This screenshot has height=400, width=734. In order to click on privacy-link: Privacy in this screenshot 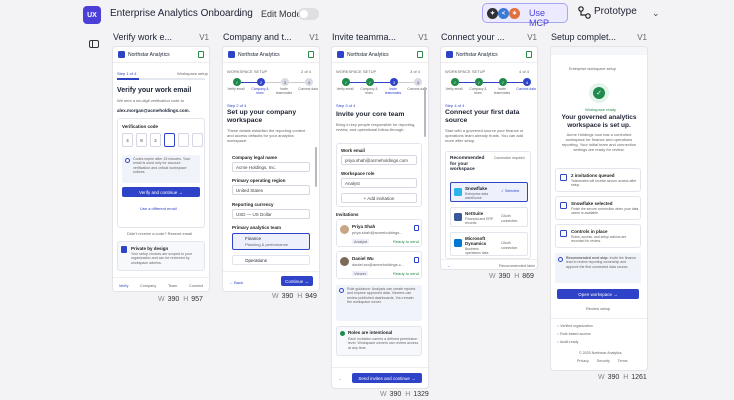, I will do `click(583, 361)`.